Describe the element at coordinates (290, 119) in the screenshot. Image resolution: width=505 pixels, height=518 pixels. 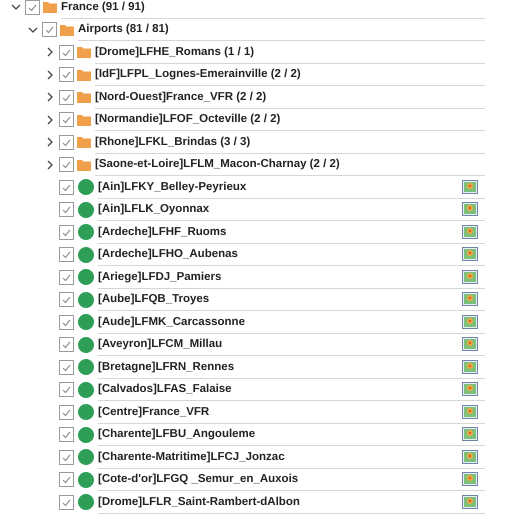
I see `tree-item-label: [Normandie]LFOF_Octeville (2 / 2)` at that location.